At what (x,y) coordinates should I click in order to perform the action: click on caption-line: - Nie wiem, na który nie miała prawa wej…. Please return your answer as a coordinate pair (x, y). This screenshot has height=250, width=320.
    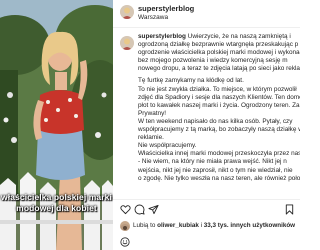
    Looking at the image, I should click on (212, 162).